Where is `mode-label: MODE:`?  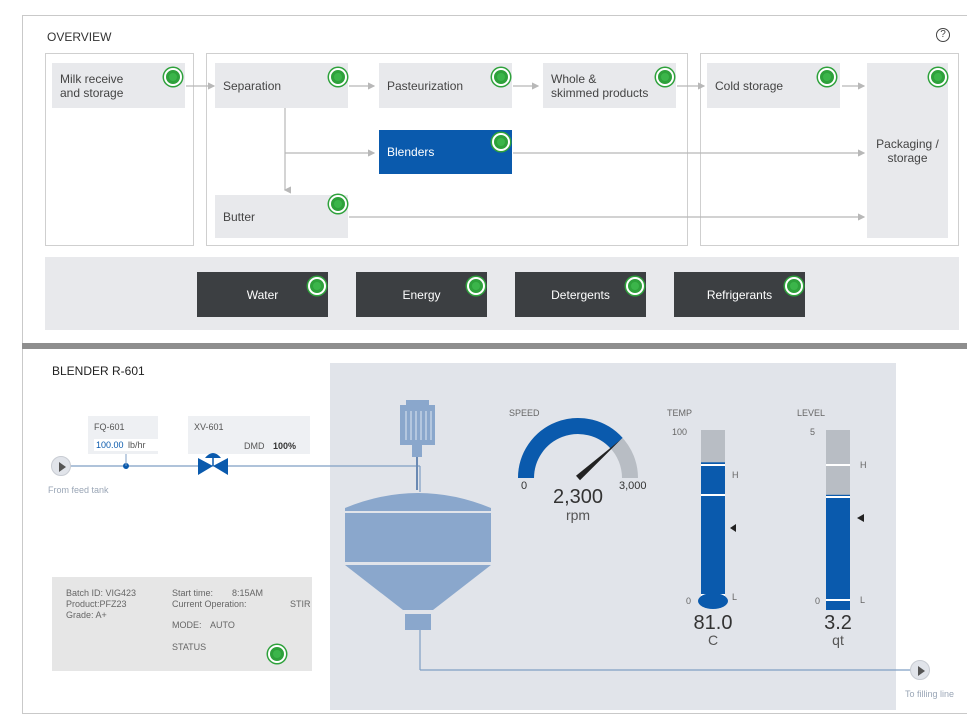 mode-label: MODE: is located at coordinates (187, 625).